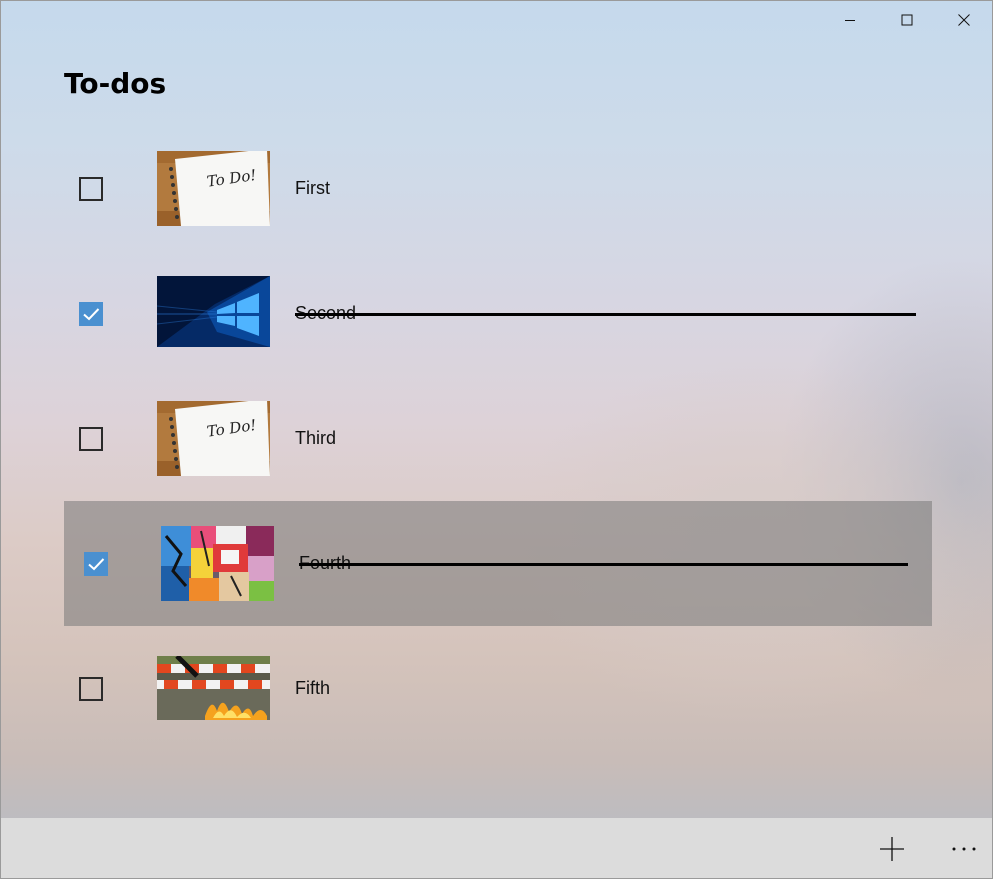 Image resolution: width=993 pixels, height=879 pixels. I want to click on caption-buttons, so click(906, 20).